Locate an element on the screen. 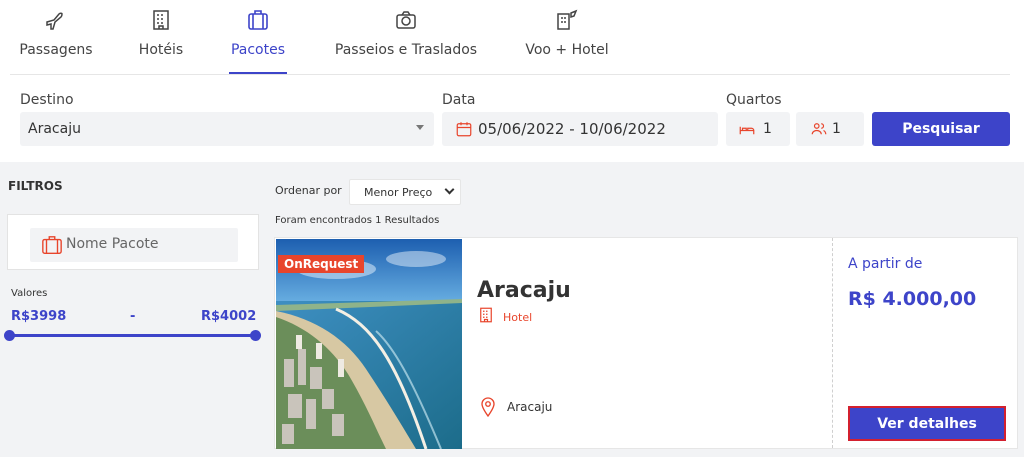 This screenshot has height=457, width=1024. divider is located at coordinates (510, 74).